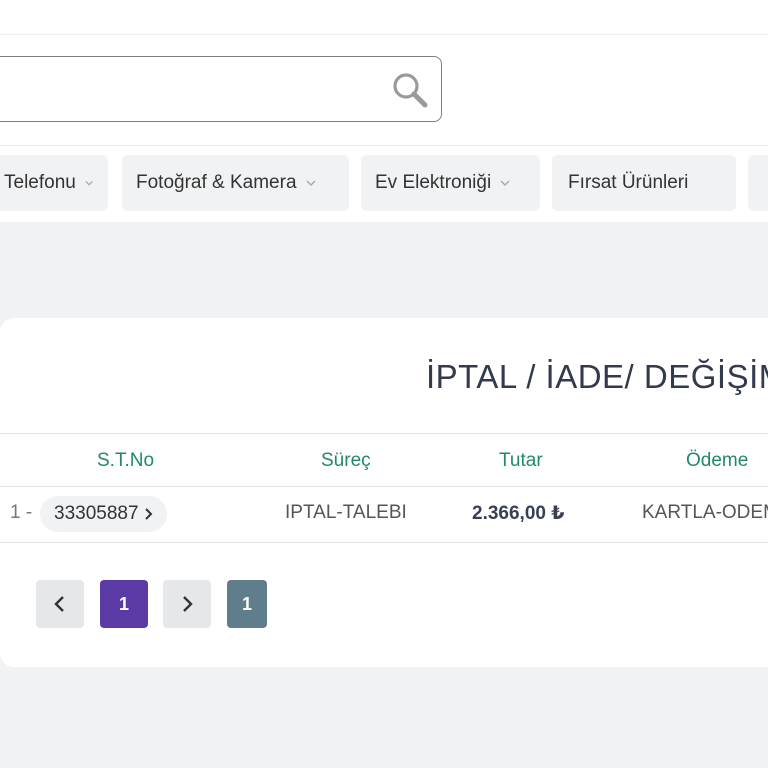  What do you see at coordinates (597, 376) in the screenshot?
I see `page-title: İPTAL / İADE/ DEĞİŞİM` at bounding box center [597, 376].